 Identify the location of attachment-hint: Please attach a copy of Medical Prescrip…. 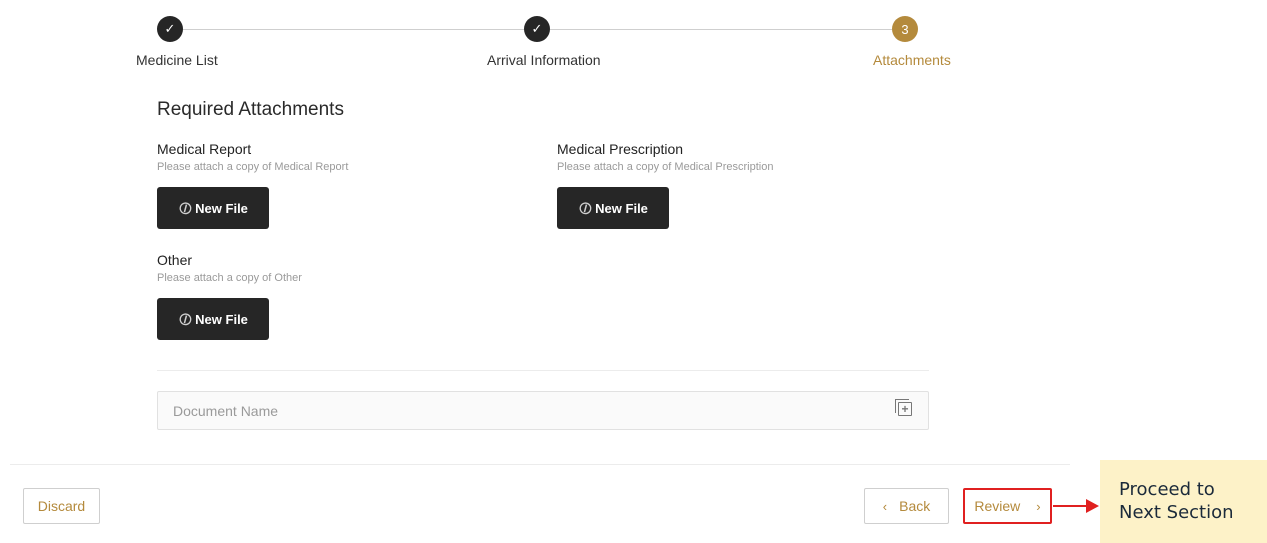
(665, 167).